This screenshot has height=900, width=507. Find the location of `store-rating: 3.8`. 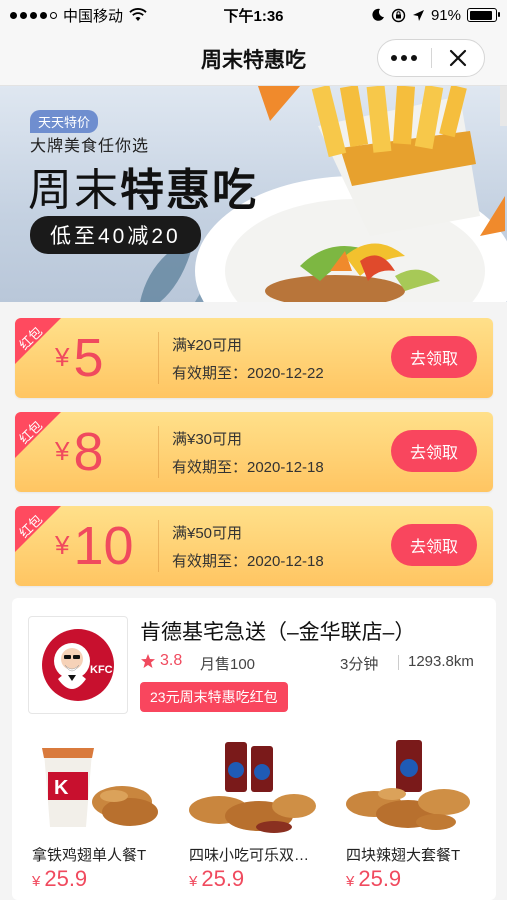

store-rating: 3.8 is located at coordinates (161, 661).